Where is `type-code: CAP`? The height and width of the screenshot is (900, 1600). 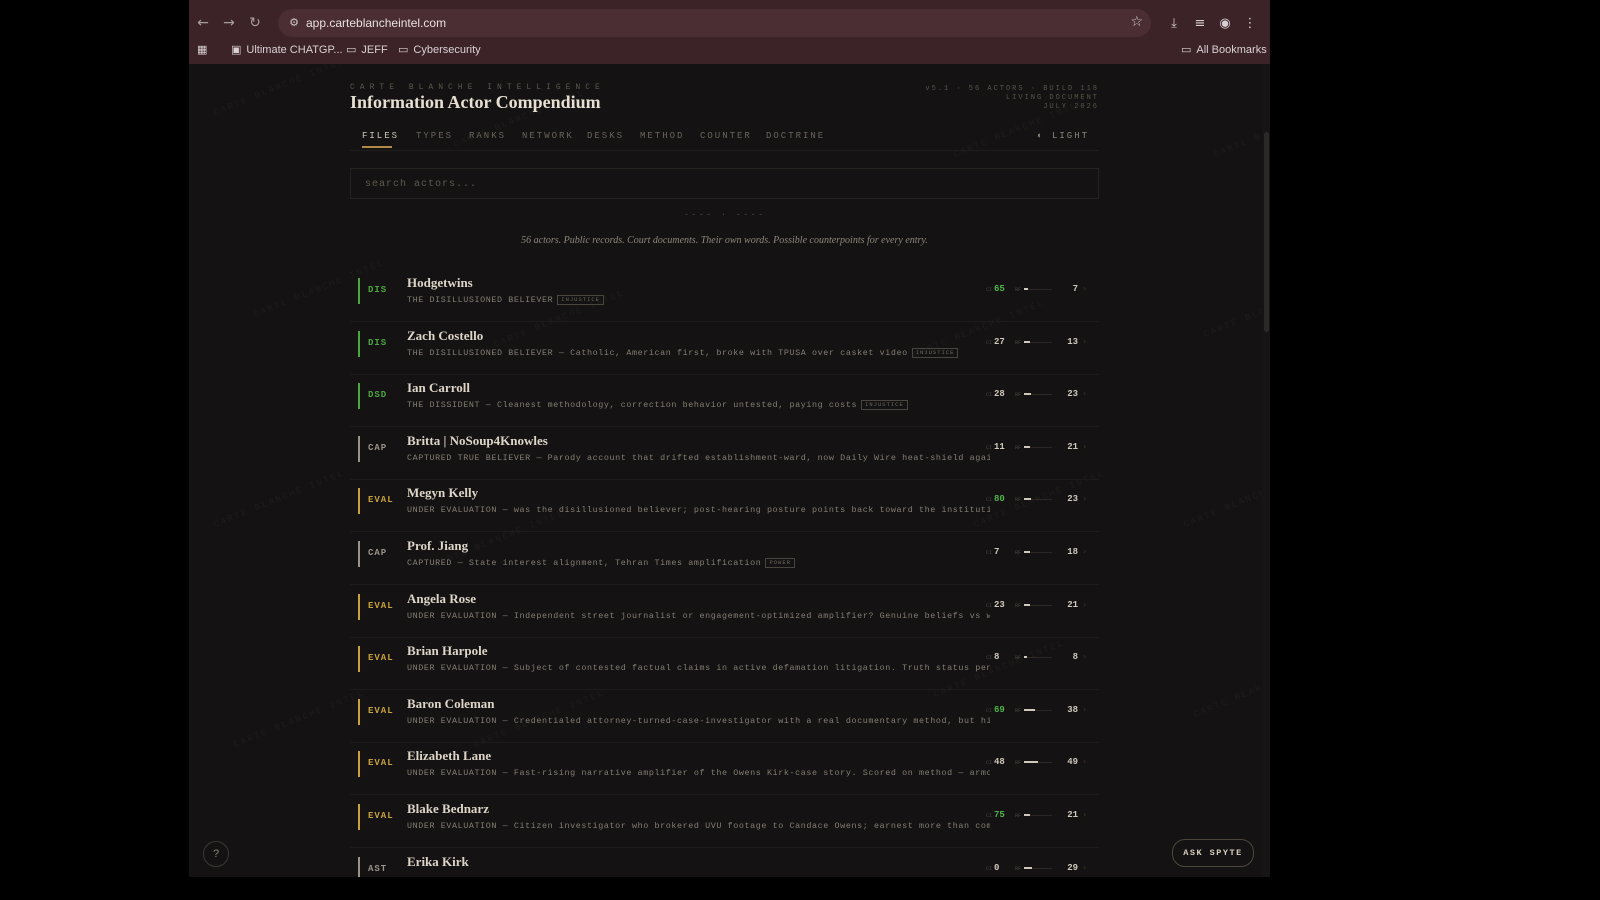
type-code: CAP is located at coordinates (378, 553).